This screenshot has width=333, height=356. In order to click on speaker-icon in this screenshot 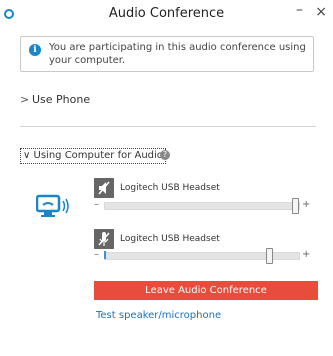, I will do `click(104, 188)`.